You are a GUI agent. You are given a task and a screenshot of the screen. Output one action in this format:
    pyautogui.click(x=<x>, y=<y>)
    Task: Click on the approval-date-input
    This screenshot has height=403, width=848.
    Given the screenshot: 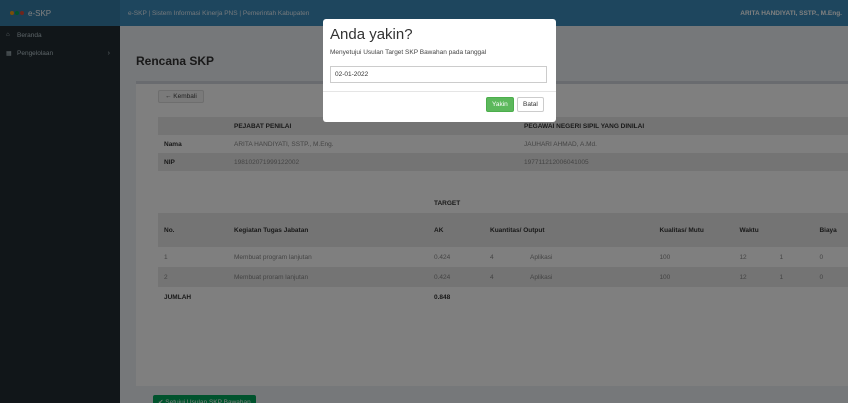 What is the action you would take?
    pyautogui.click(x=438, y=74)
    